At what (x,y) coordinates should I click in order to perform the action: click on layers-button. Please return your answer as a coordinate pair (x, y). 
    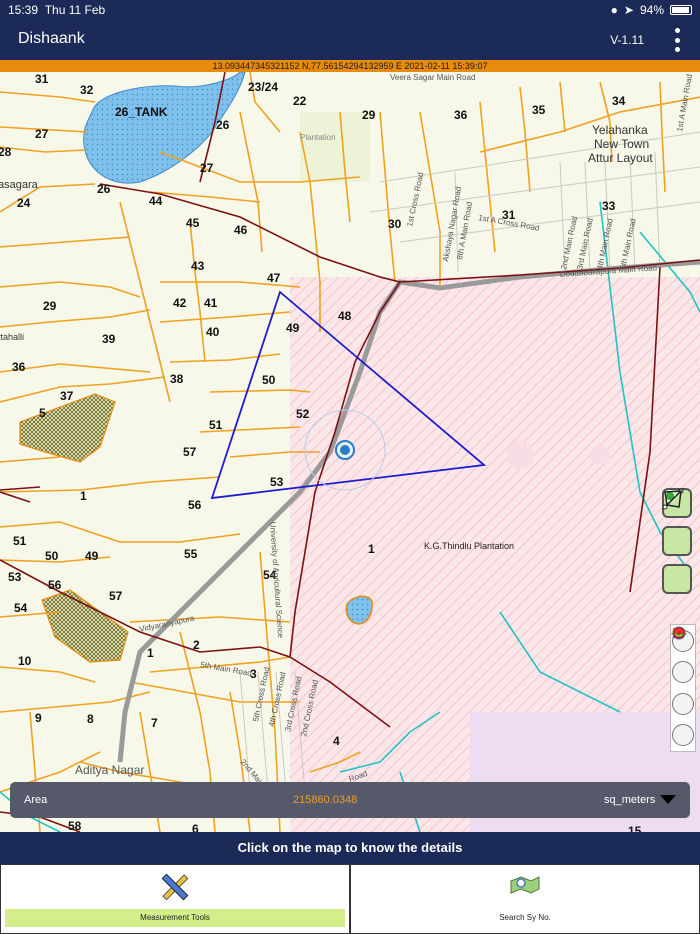
    Looking at the image, I should click on (682, 671).